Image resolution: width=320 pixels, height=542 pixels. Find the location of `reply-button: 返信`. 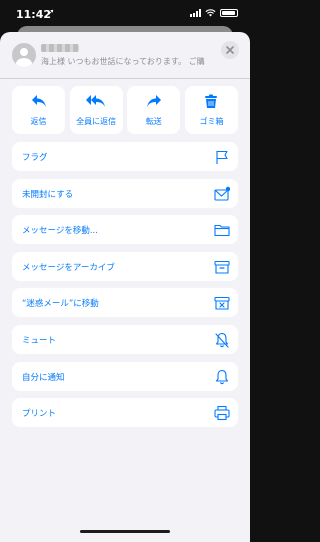

reply-button: 返信 is located at coordinates (38, 110).